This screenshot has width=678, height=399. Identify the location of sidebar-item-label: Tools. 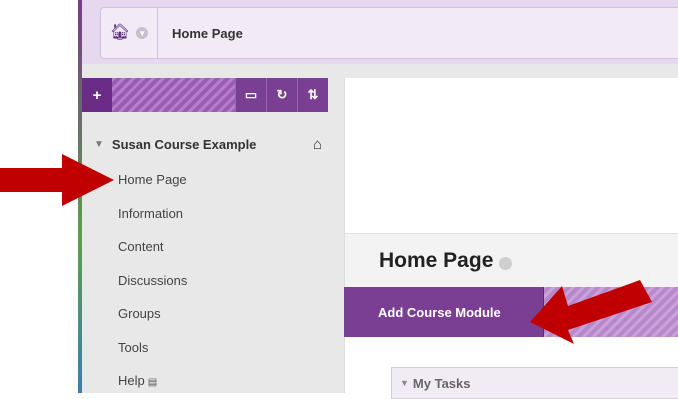
(133, 347).